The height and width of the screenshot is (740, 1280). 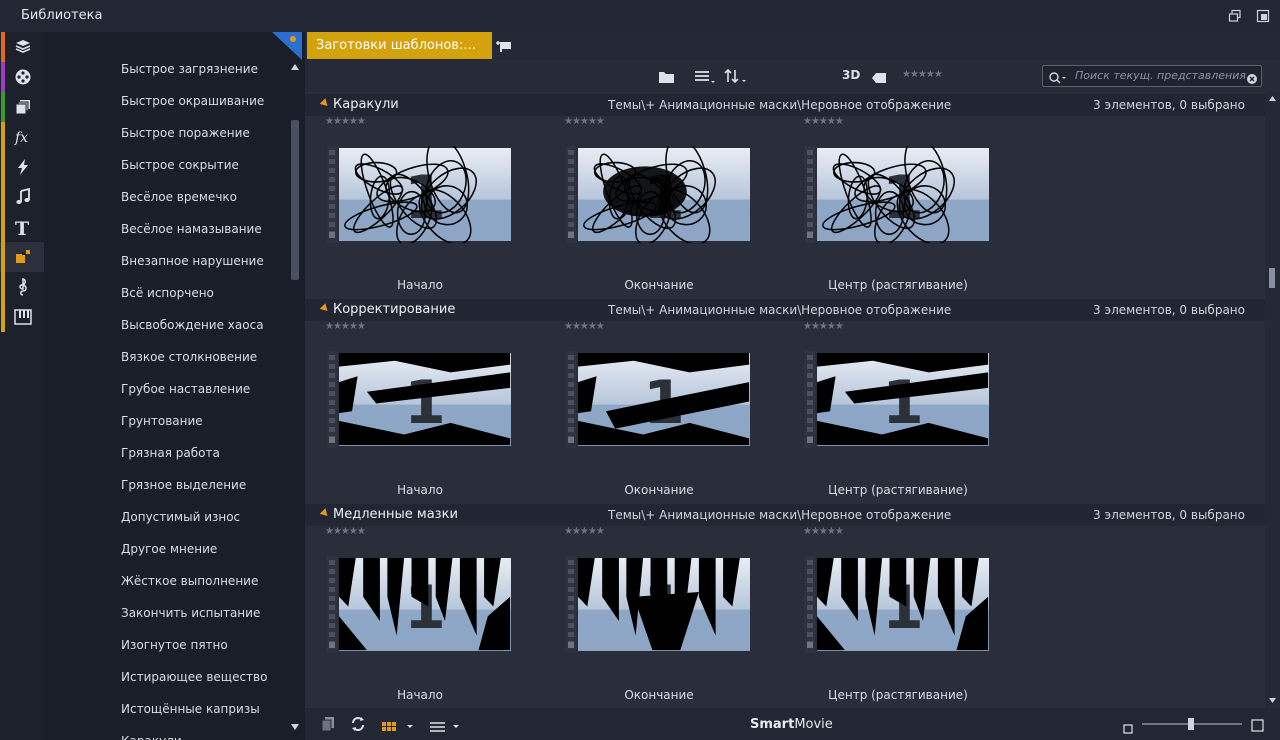 I want to click on list-view-icon, so click(x=705, y=78).